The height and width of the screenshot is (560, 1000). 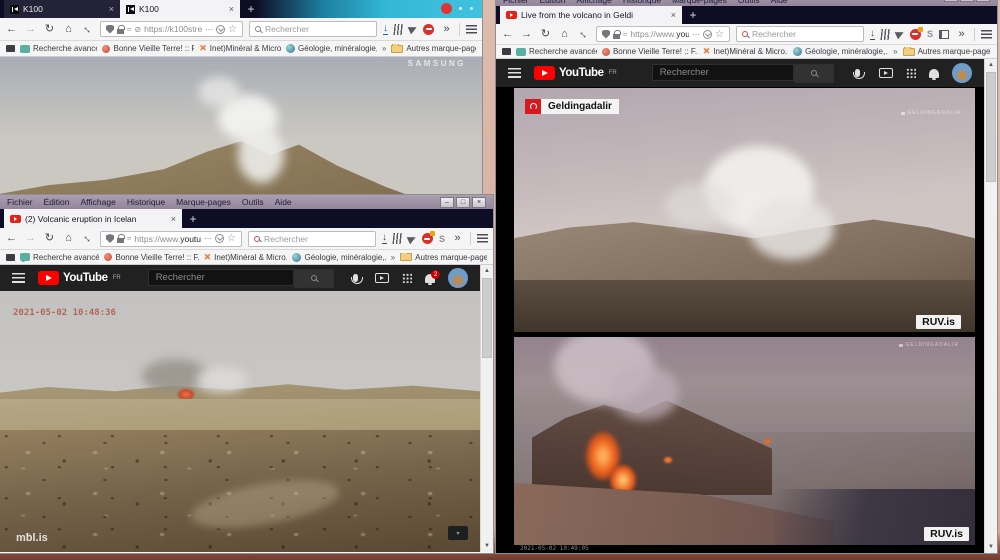 What do you see at coordinates (962, 73) in the screenshot?
I see `profile-avatar` at bounding box center [962, 73].